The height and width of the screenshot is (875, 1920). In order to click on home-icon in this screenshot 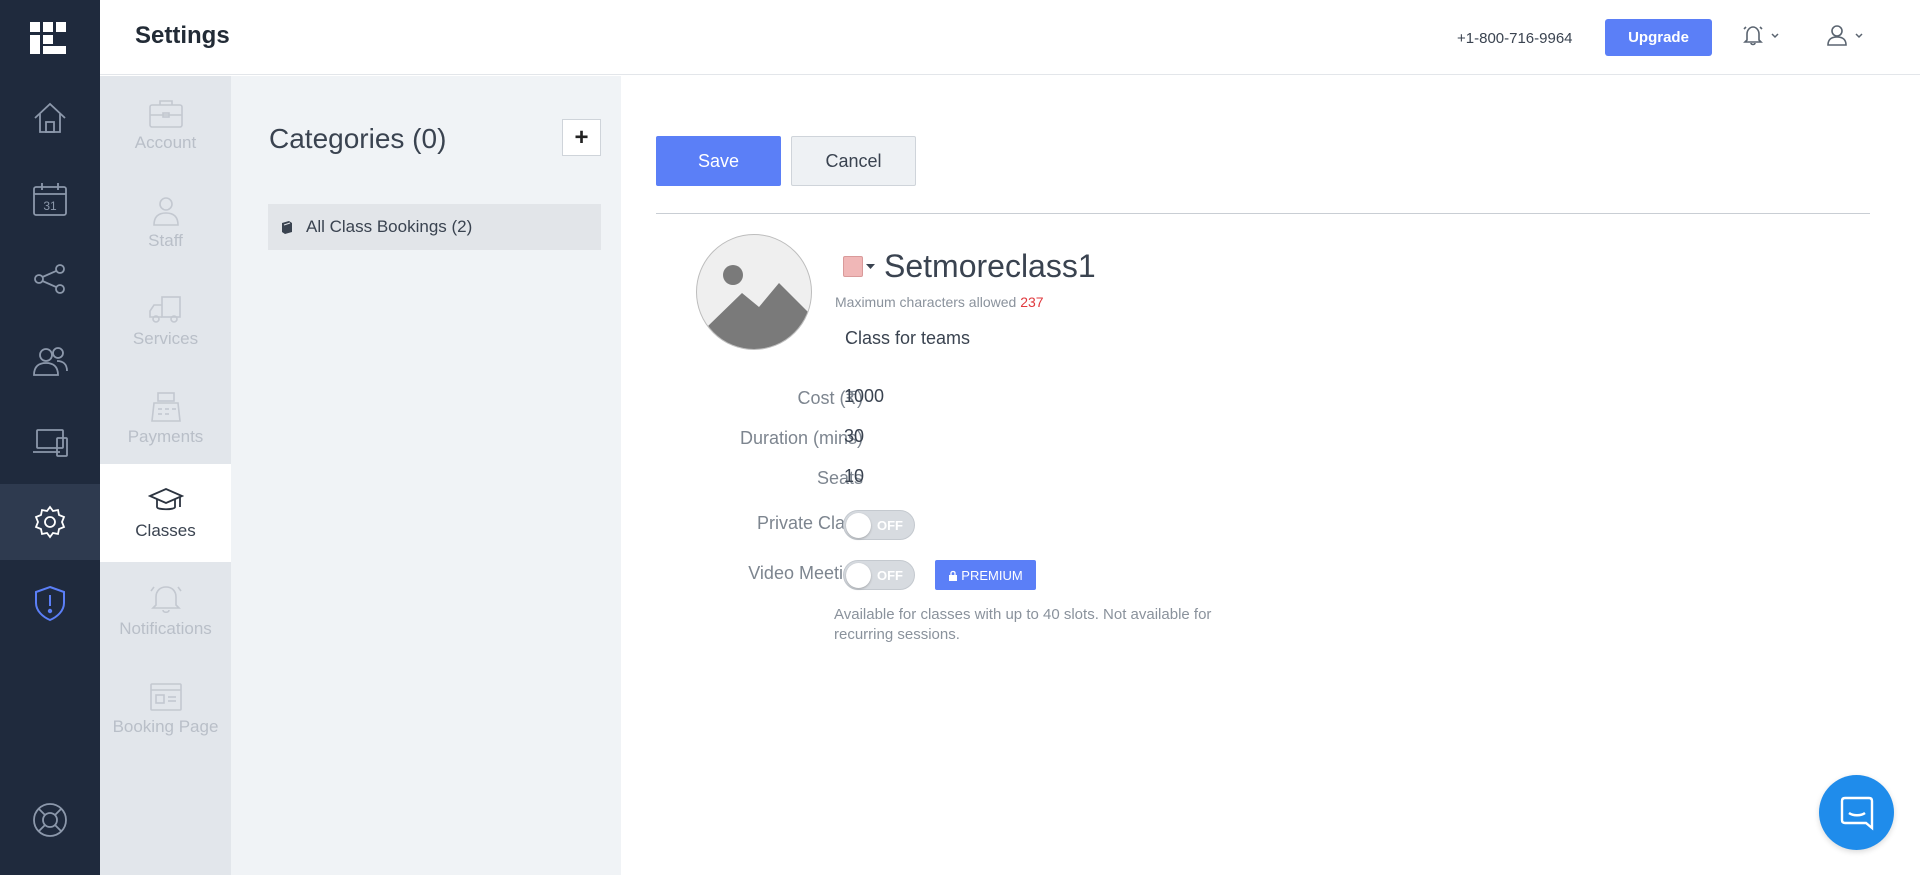, I will do `click(50, 117)`.